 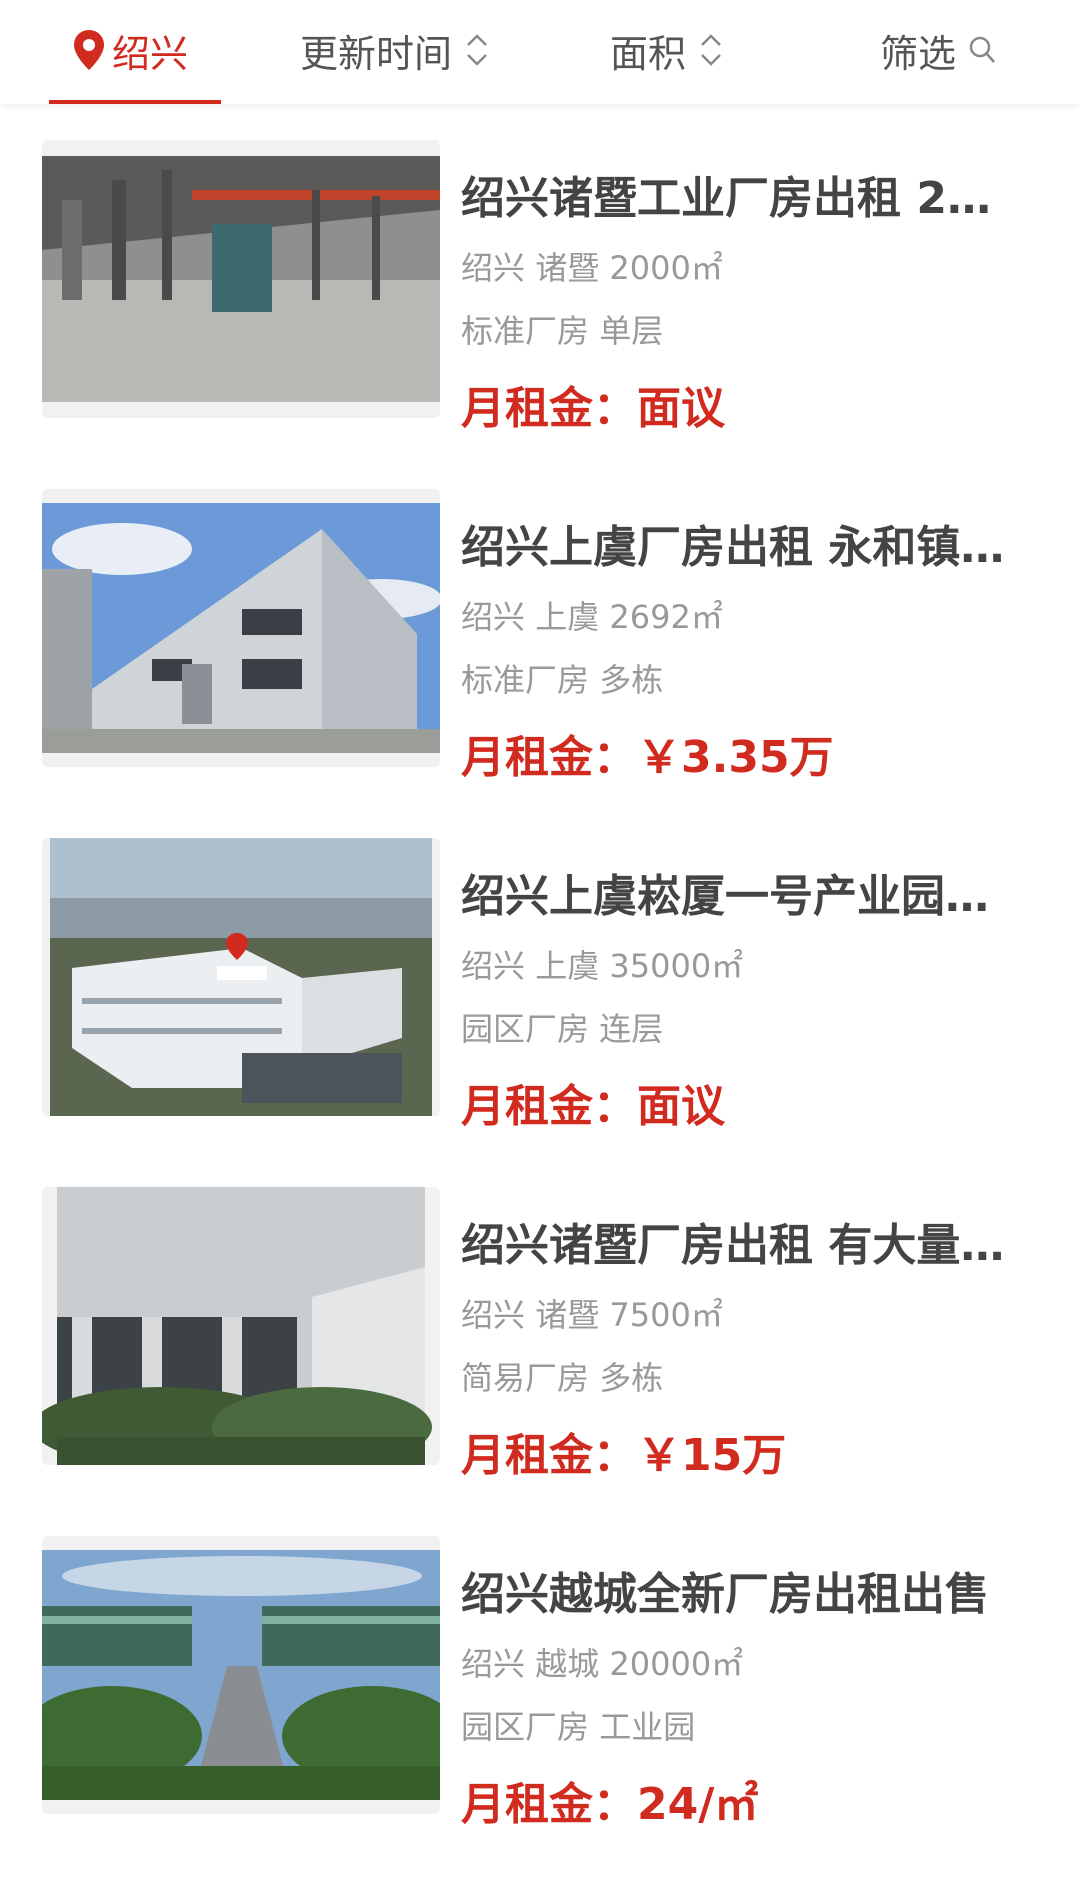 What do you see at coordinates (376, 53) in the screenshot?
I see `tab-sort-update-time-label: 更新时间` at bounding box center [376, 53].